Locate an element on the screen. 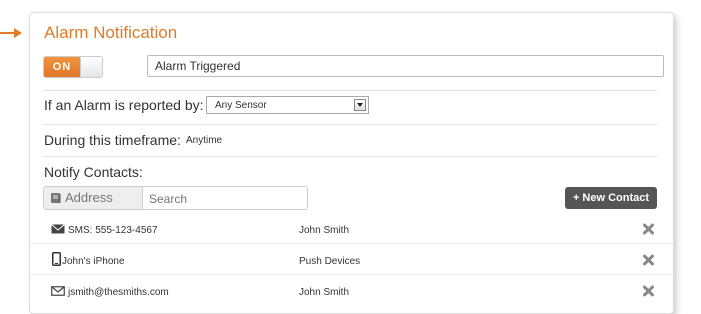 Image resolution: width=701 pixels, height=314 pixels. new-contact-button: + New Contact is located at coordinates (611, 198).